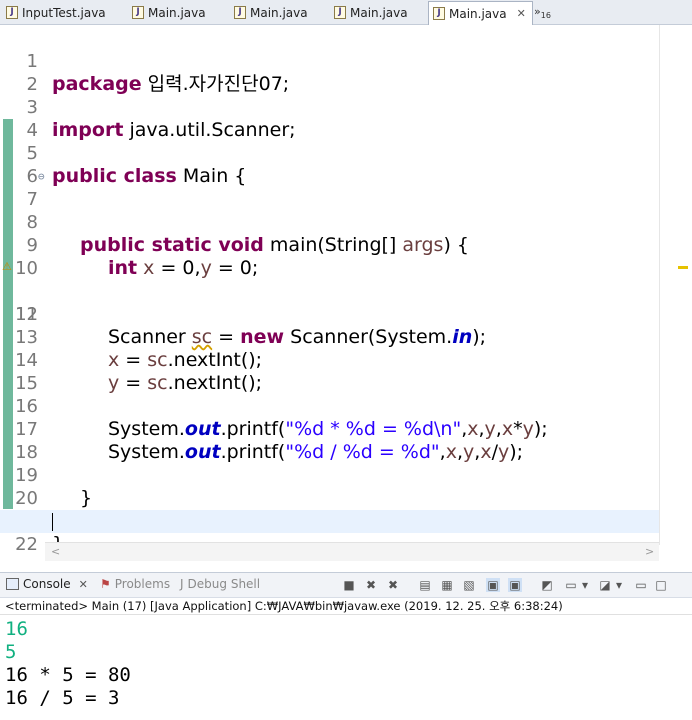 Image resolution: width=692 pixels, height=720 pixels. What do you see at coordinates (571, 585) in the screenshot?
I see `display-console-icon: ▭` at bounding box center [571, 585].